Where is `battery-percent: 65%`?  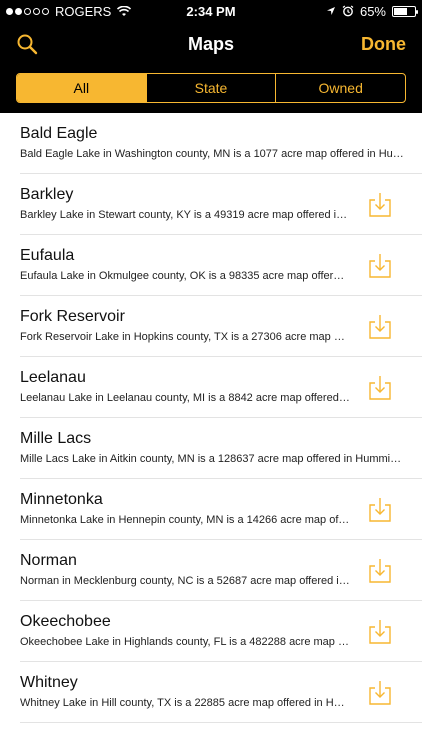
battery-percent: 65% is located at coordinates (372, 11).